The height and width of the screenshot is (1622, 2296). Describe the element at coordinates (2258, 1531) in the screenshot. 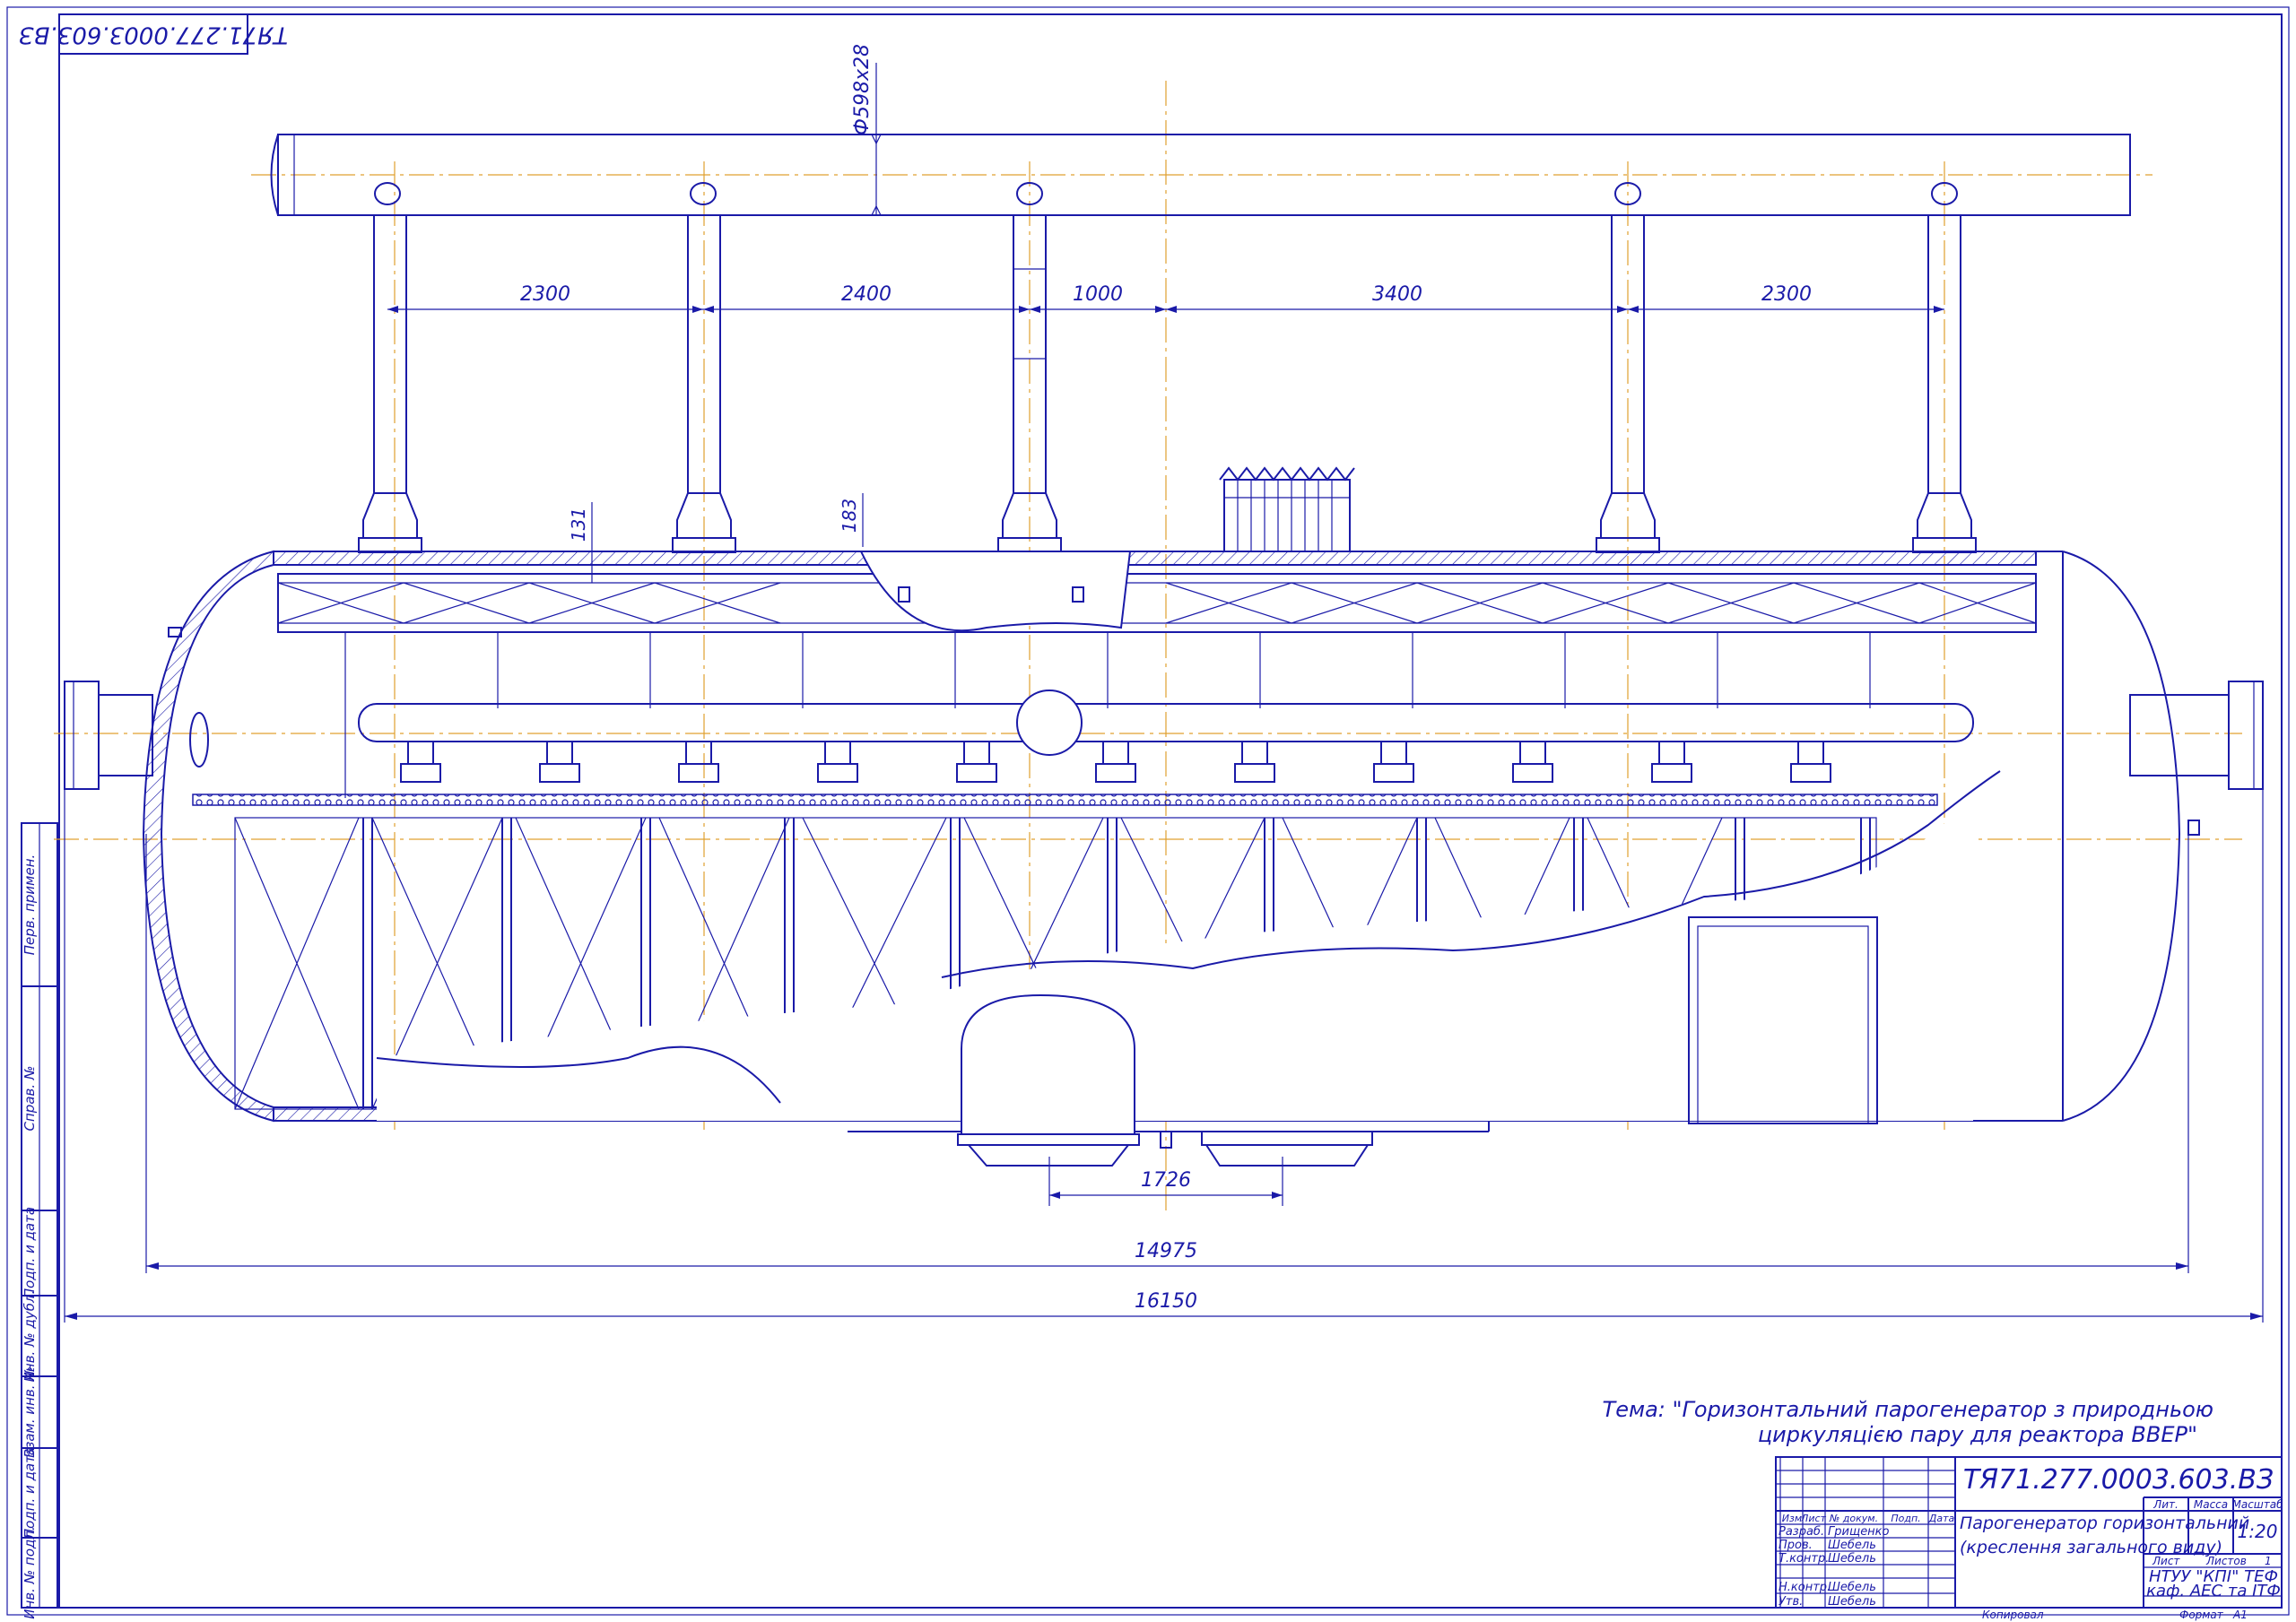

I see `tb-scale: 1:20` at that location.